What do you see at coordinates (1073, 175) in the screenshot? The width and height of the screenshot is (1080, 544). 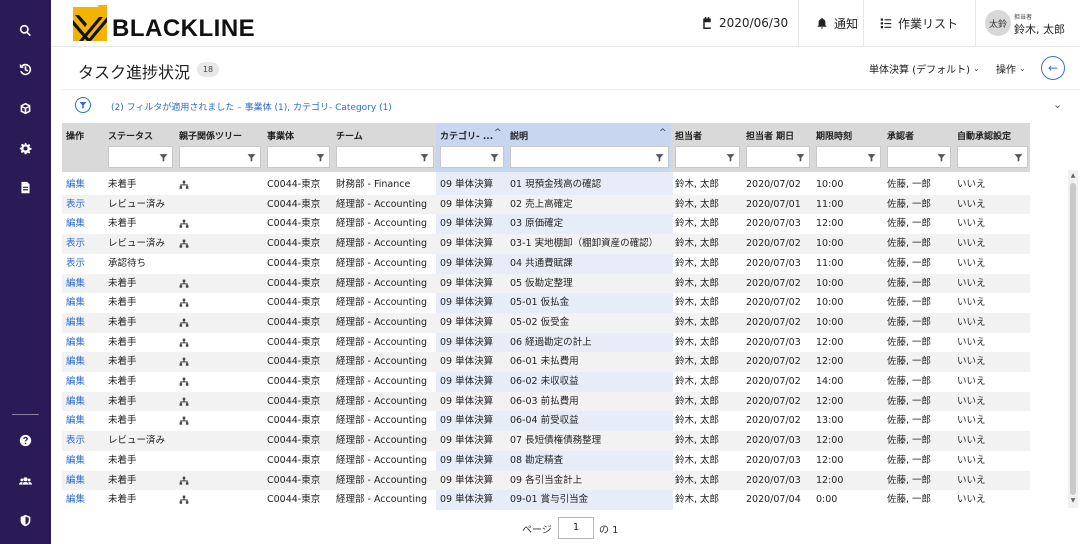 I see `scroll-up-icon: ▲` at bounding box center [1073, 175].